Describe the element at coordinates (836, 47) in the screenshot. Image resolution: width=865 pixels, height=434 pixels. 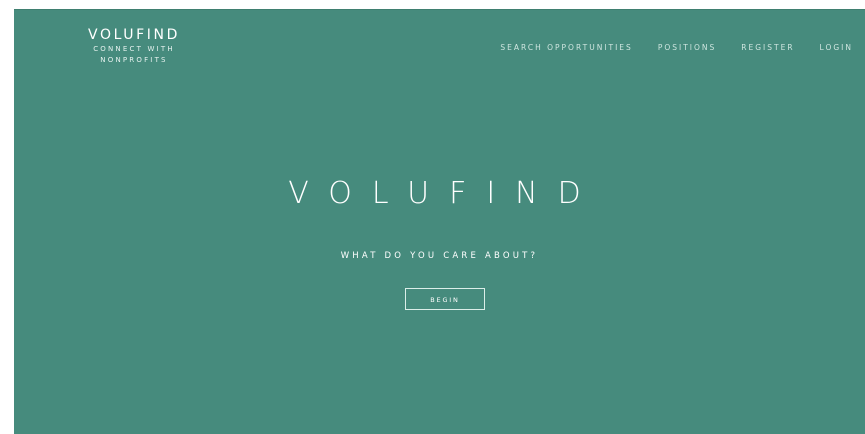
I see `nav-link-login: LOGIN` at that location.